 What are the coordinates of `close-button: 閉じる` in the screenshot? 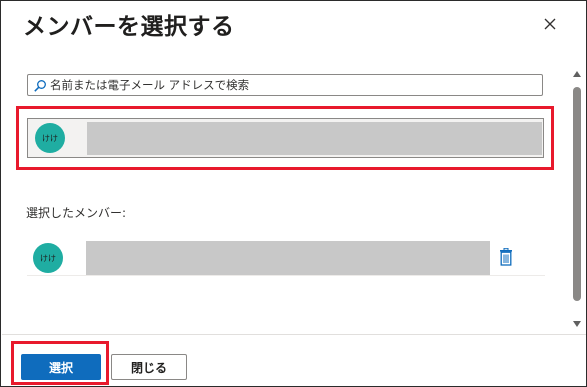 It's located at (149, 367).